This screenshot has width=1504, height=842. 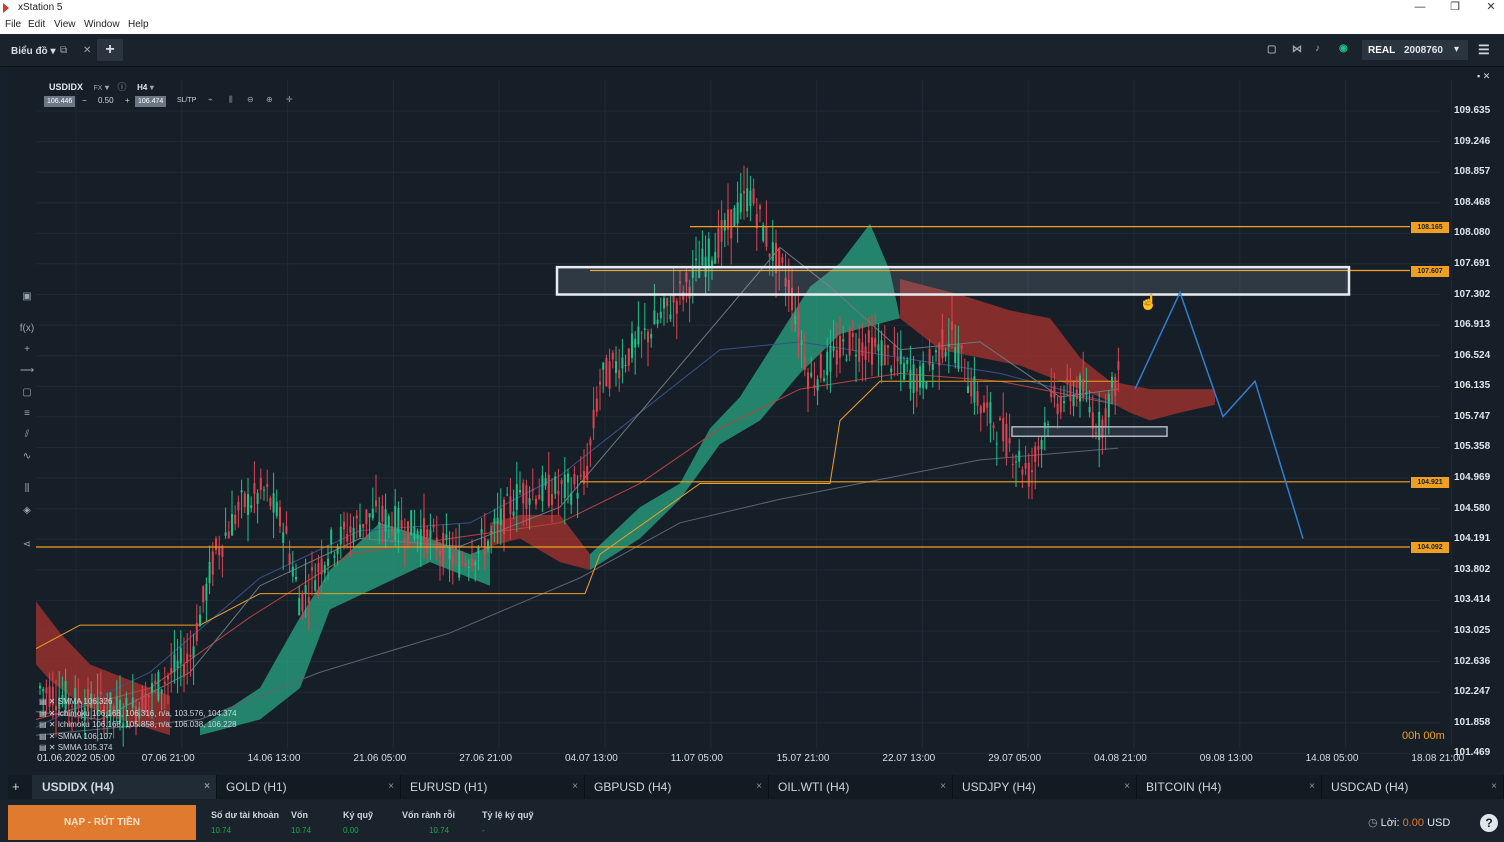 What do you see at coordinates (508, 815) in the screenshot?
I see `margin-level-label: Tỷ lệ ký quỹ` at bounding box center [508, 815].